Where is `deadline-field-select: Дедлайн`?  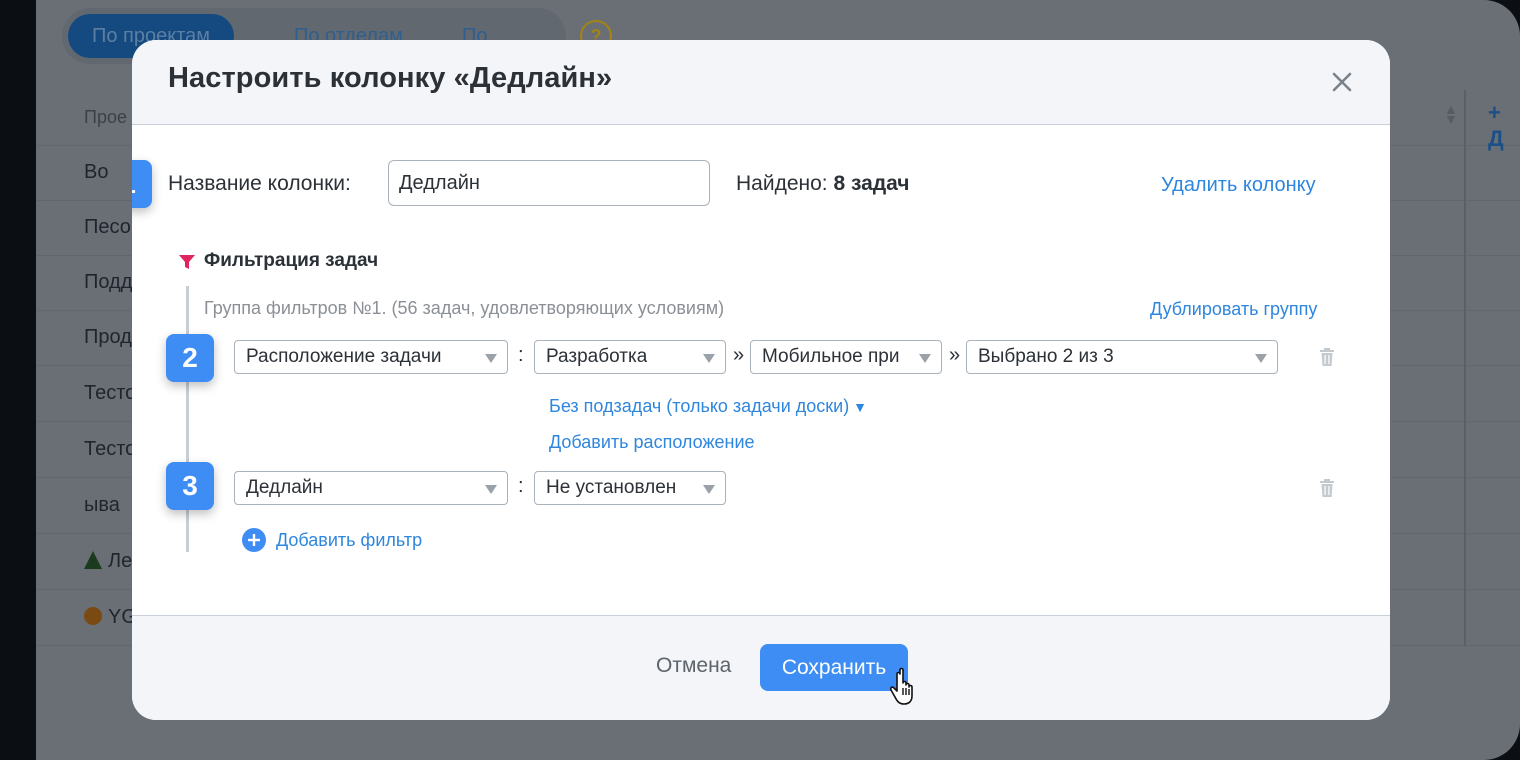
deadline-field-select: Дедлайн is located at coordinates (371, 488).